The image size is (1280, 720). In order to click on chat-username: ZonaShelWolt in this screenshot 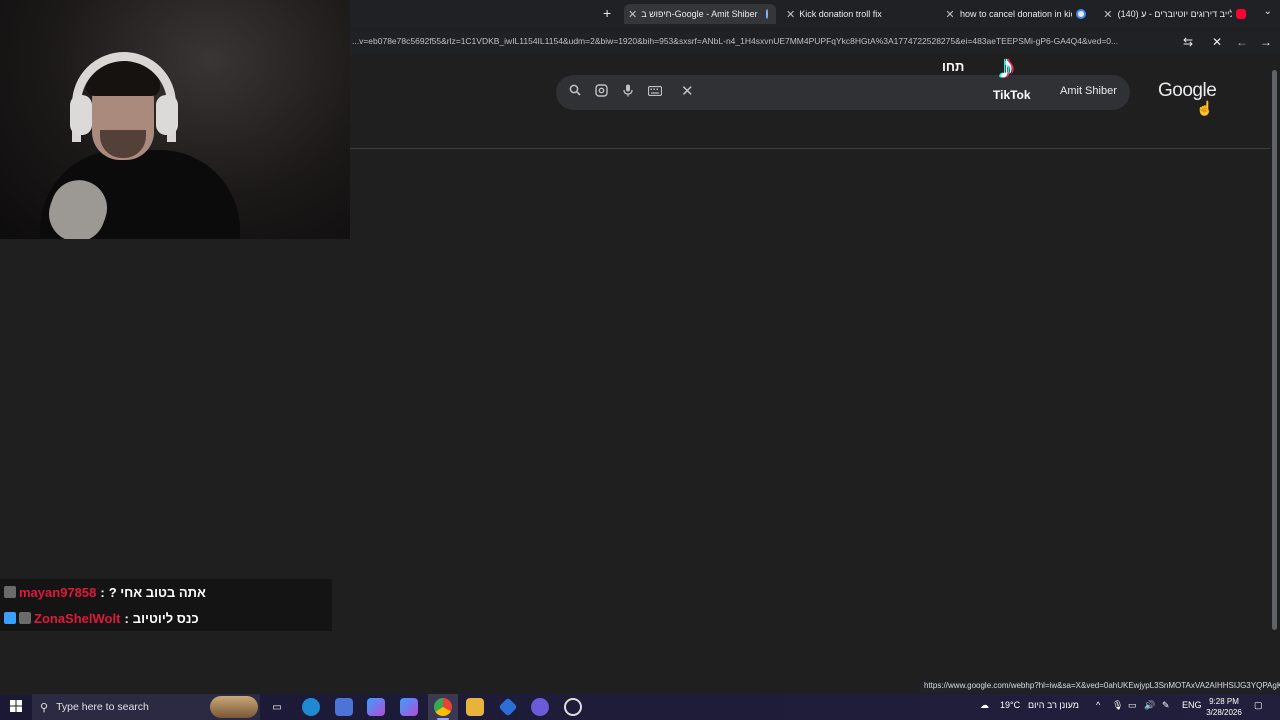, I will do `click(77, 618)`.